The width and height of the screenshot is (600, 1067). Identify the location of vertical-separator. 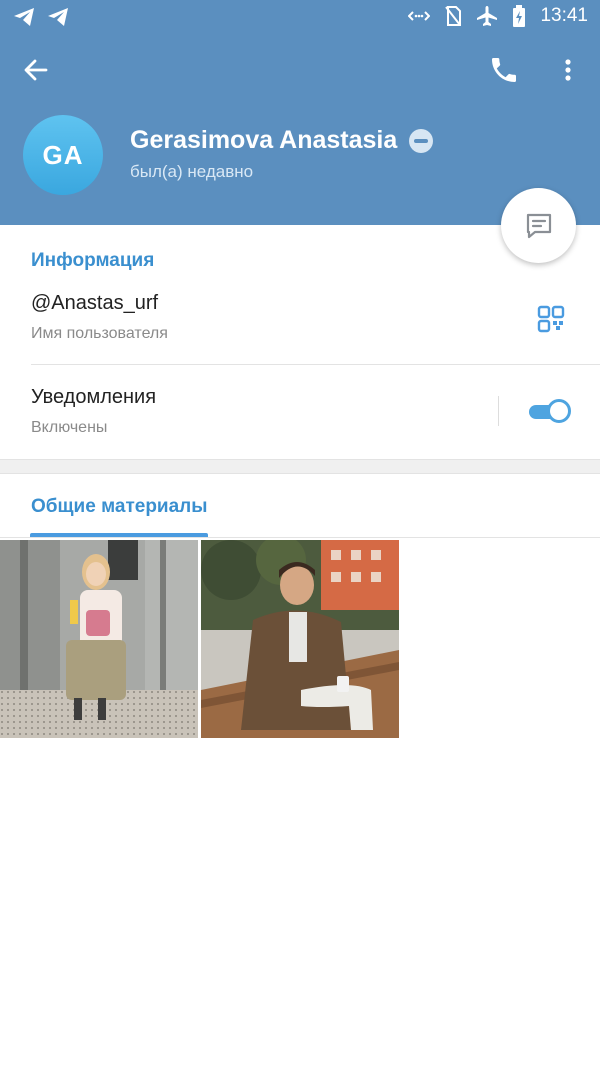
(498, 411).